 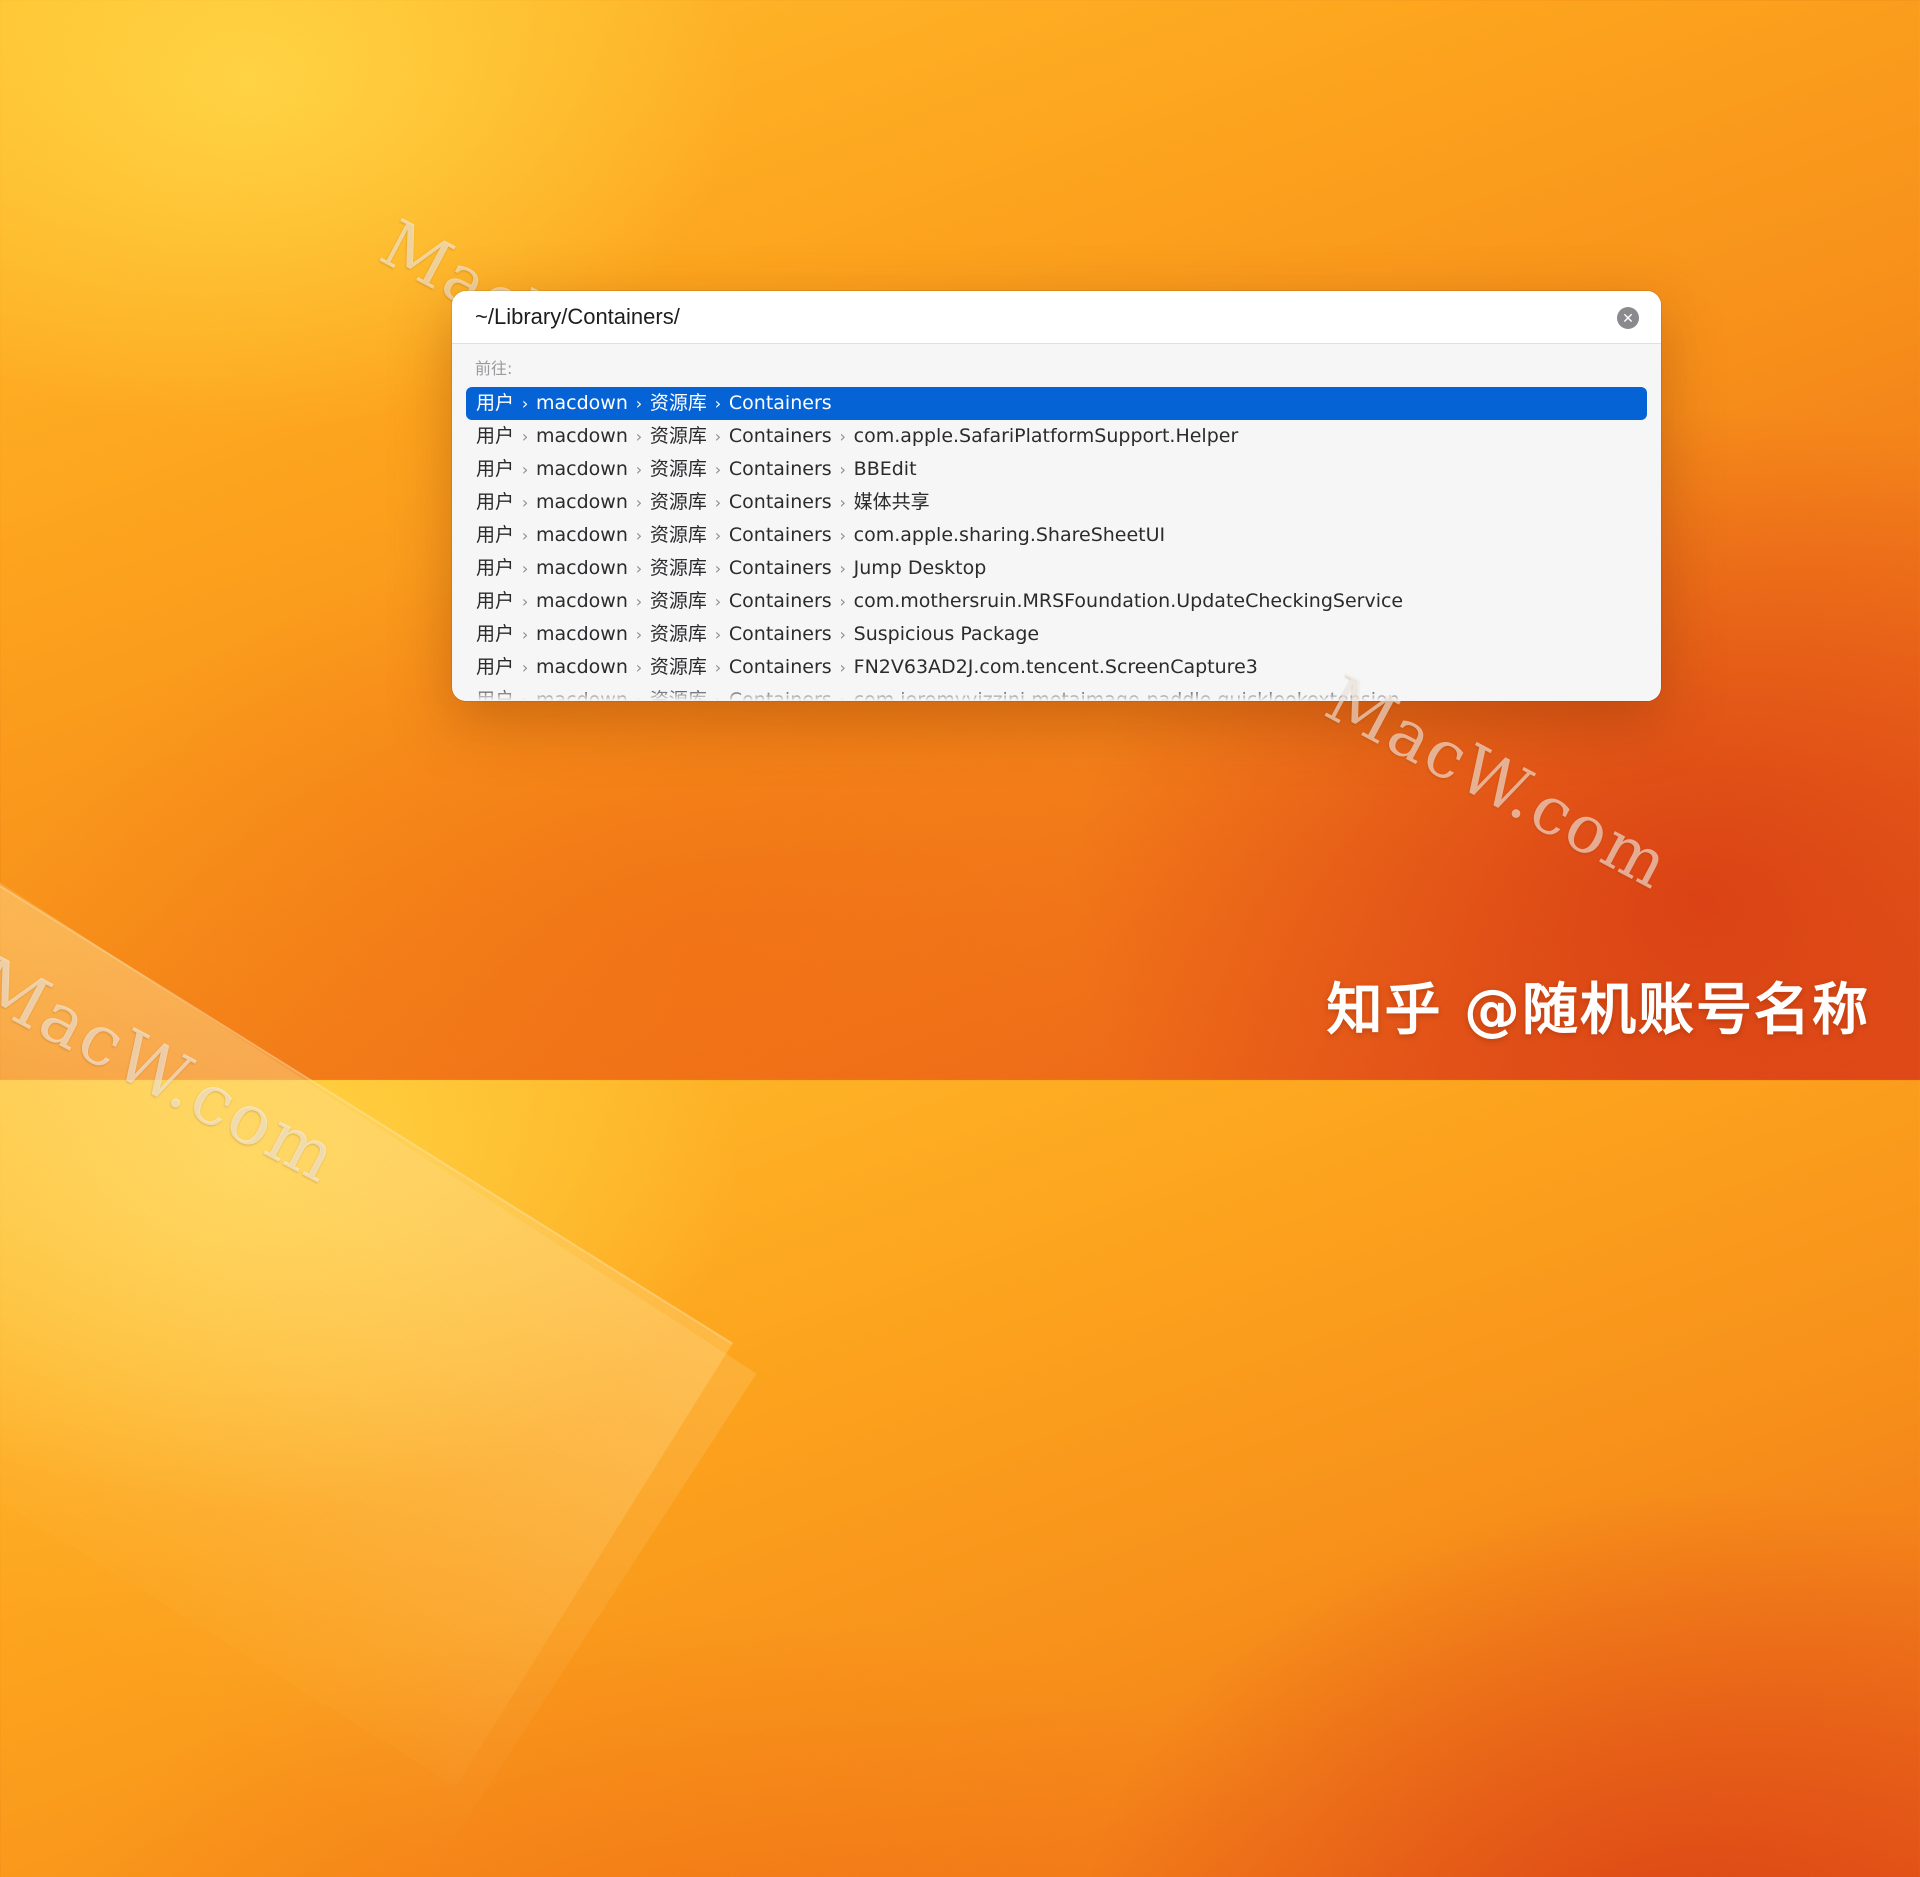 What do you see at coordinates (1056, 469) in the screenshot?
I see `path-suggestion-row: 用户 › macdown › 资源库 › Containers › BBEdit` at bounding box center [1056, 469].